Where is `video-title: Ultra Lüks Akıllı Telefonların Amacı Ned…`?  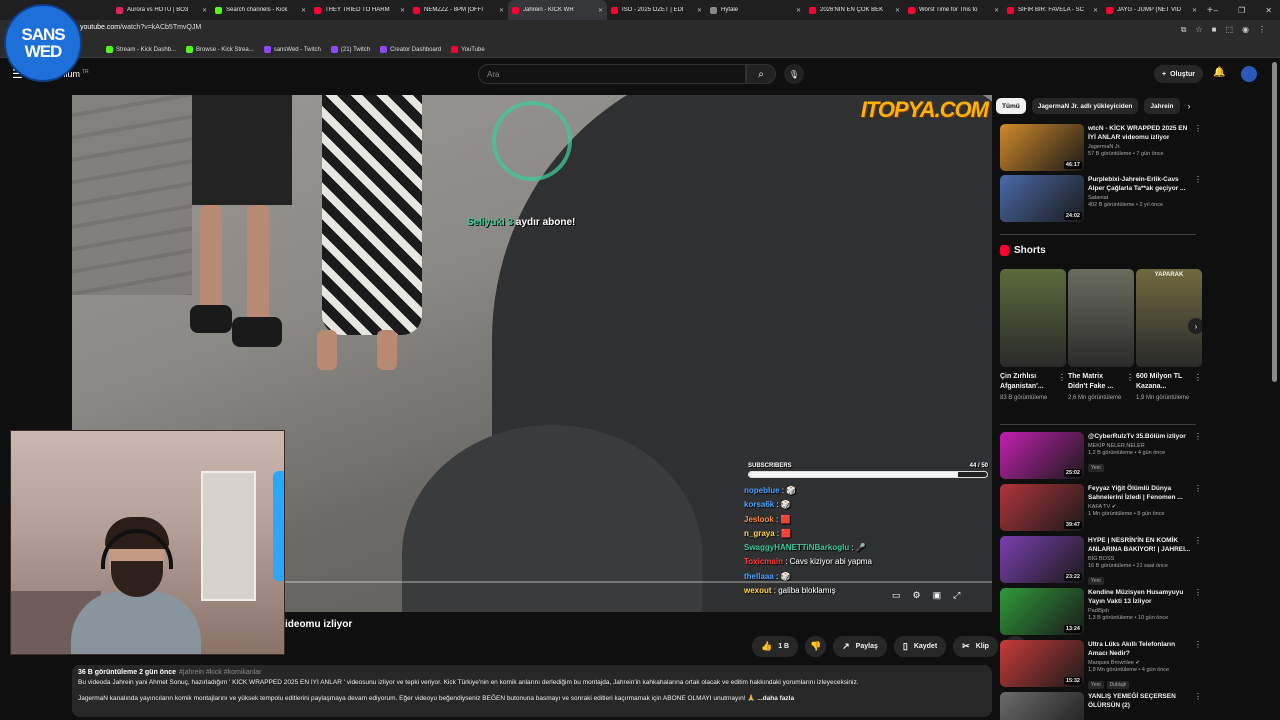 video-title: Ultra Lüks Akıllı Telefonların Amacı Ned… is located at coordinates (1140, 649).